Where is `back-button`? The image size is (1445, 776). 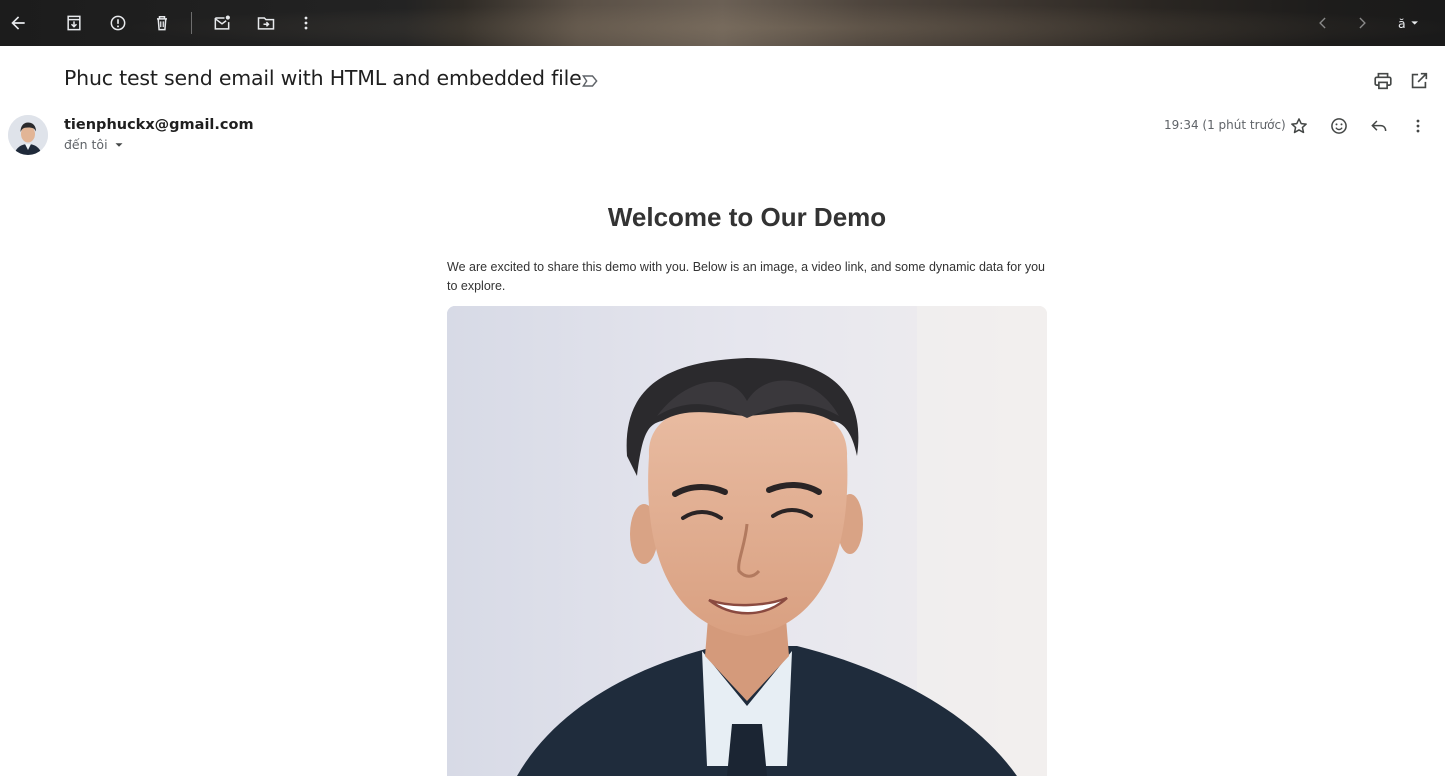 back-button is located at coordinates (18, 23).